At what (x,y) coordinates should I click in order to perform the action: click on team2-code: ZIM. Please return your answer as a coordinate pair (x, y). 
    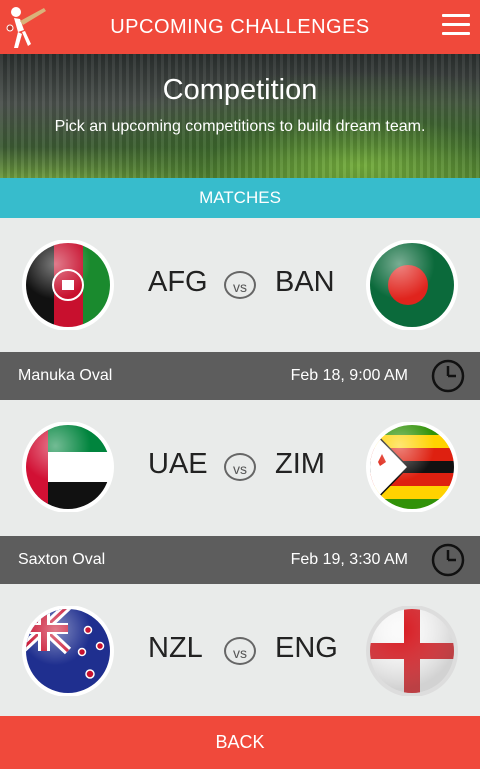
    Looking at the image, I should click on (300, 464).